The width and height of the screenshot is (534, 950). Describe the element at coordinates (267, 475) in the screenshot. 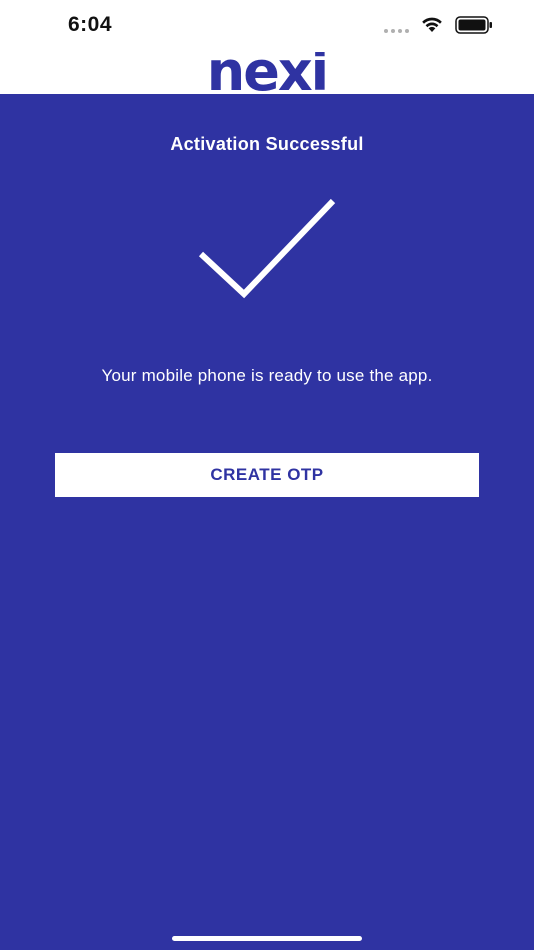

I see `create-otp-button: CREATE OTP` at that location.